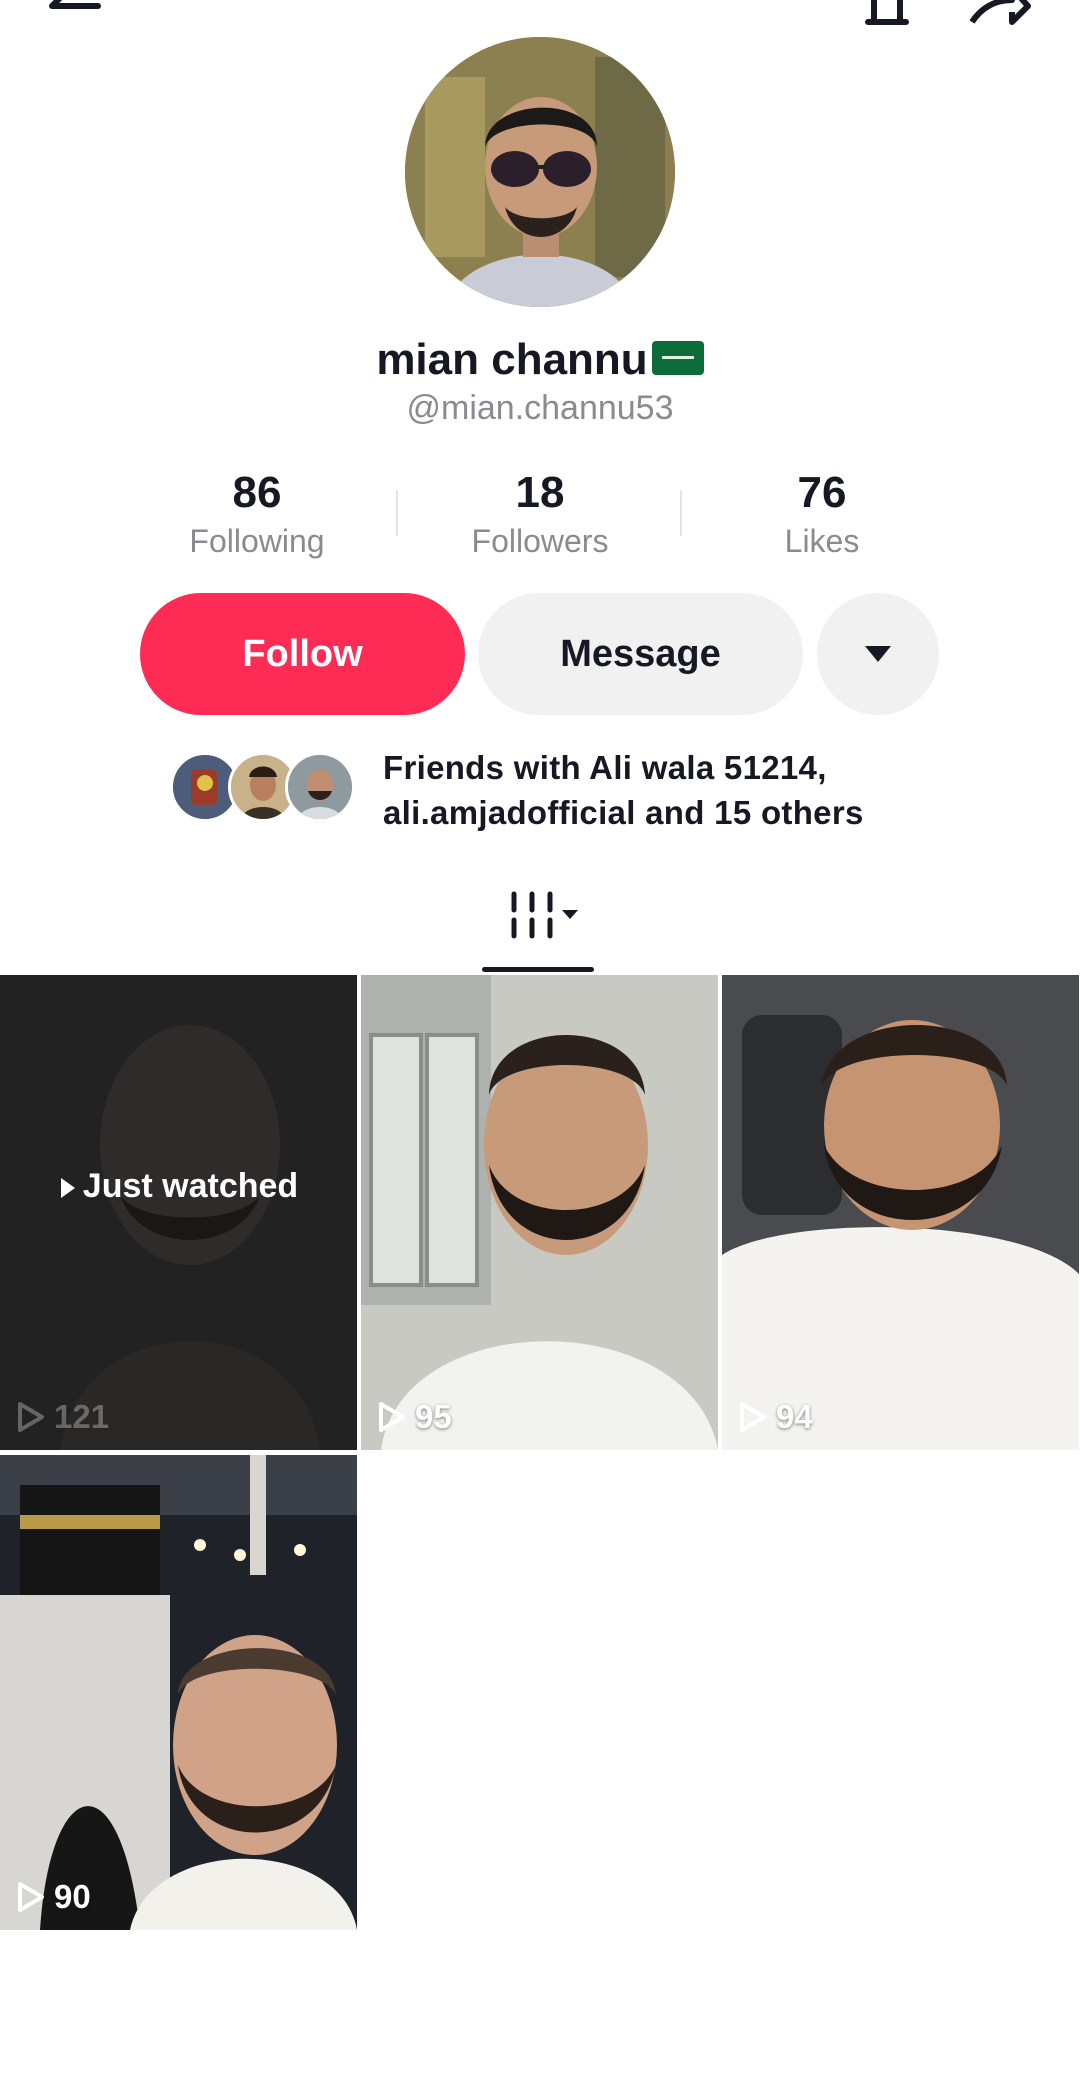 Image resolution: width=1080 pixels, height=2092 pixels. Describe the element at coordinates (67, 1188) in the screenshot. I see `play-icon` at that location.